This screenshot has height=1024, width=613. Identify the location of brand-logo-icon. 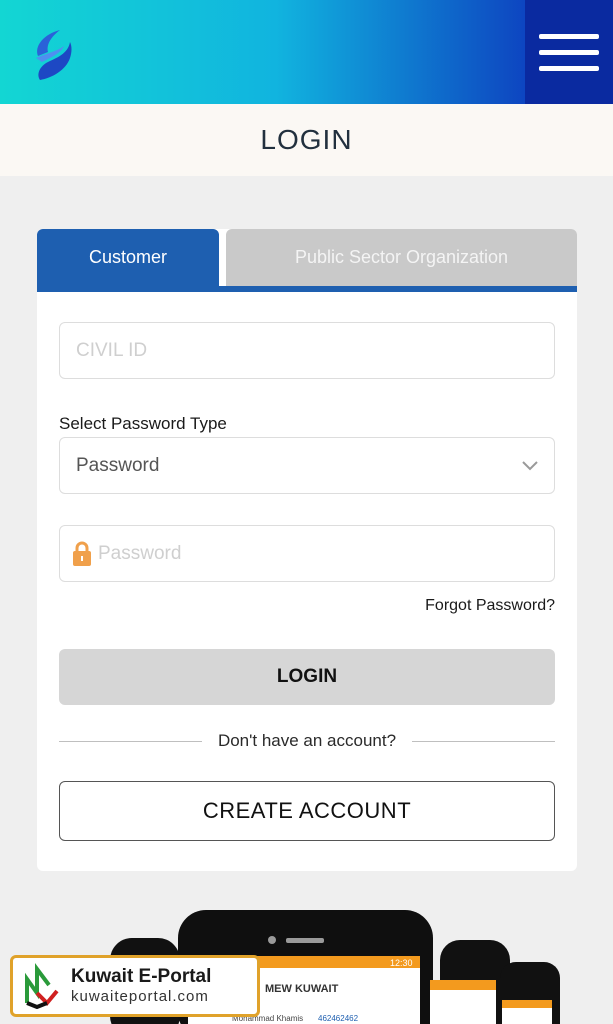
(53, 55).